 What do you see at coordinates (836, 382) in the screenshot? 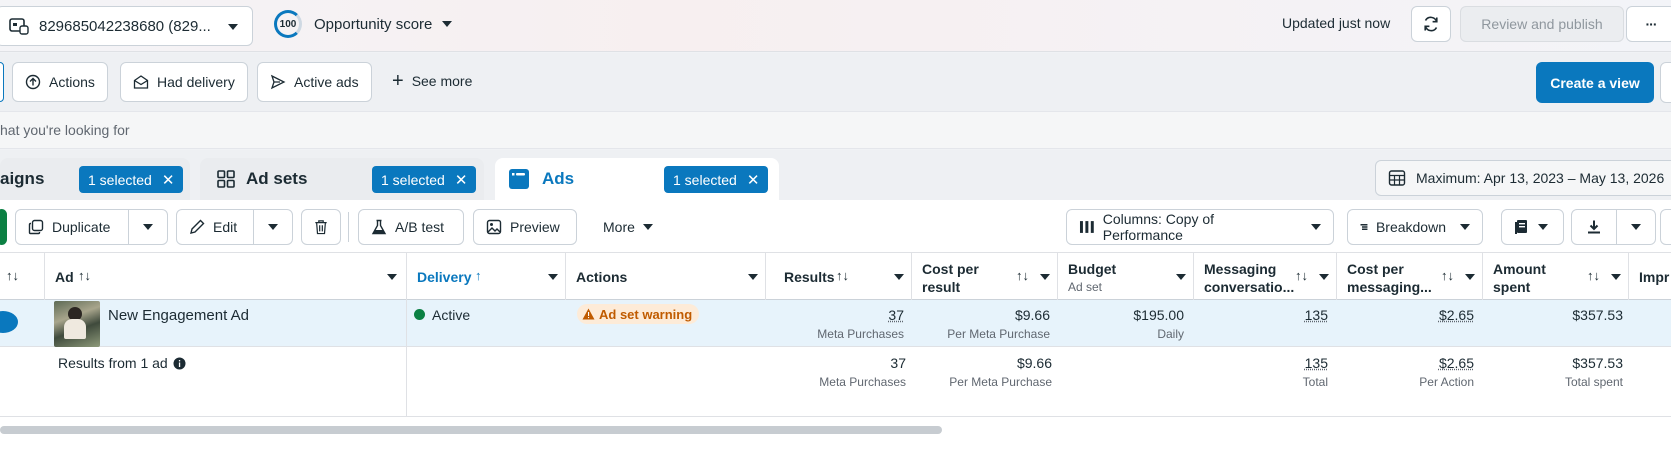
I see `summary-results-type: Meta Purchases` at bounding box center [836, 382].